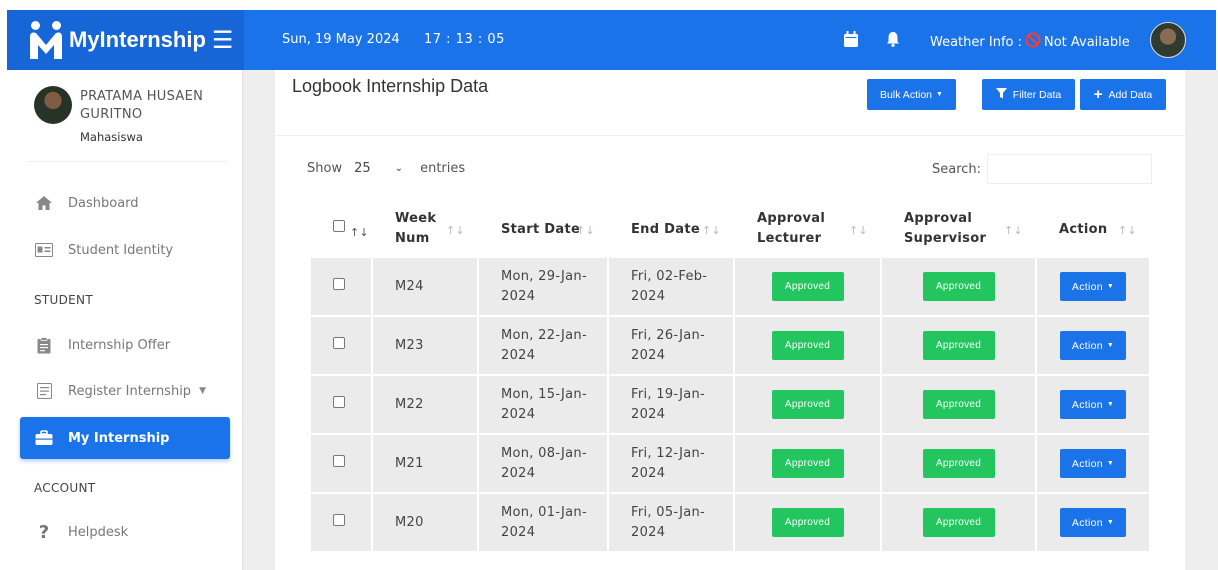 Image resolution: width=1218 pixels, height=570 pixels. I want to click on add-data-button: + Add Data, so click(1123, 94).